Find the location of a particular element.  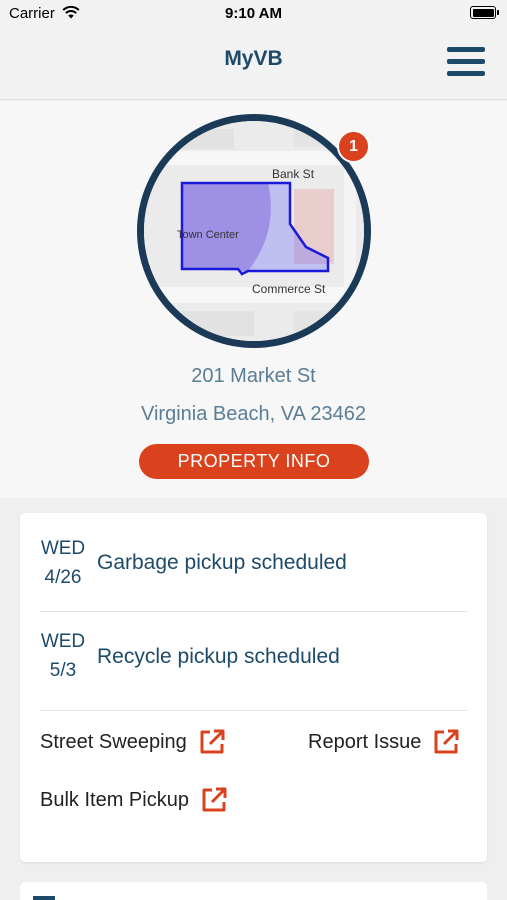

page-title: MyVB is located at coordinates (253, 58).